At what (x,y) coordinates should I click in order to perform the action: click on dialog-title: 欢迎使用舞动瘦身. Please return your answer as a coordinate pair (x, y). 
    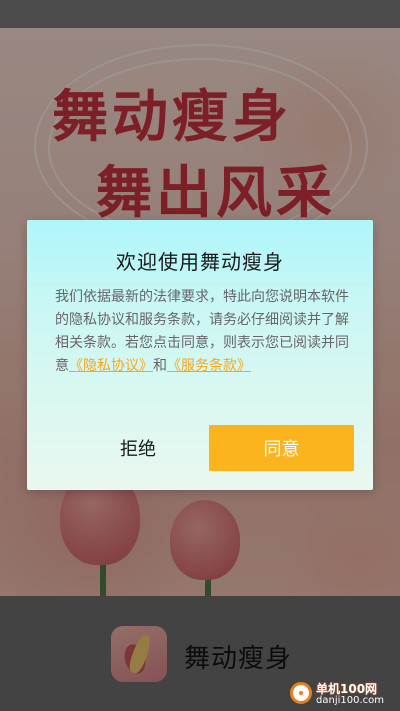
    Looking at the image, I should click on (200, 262).